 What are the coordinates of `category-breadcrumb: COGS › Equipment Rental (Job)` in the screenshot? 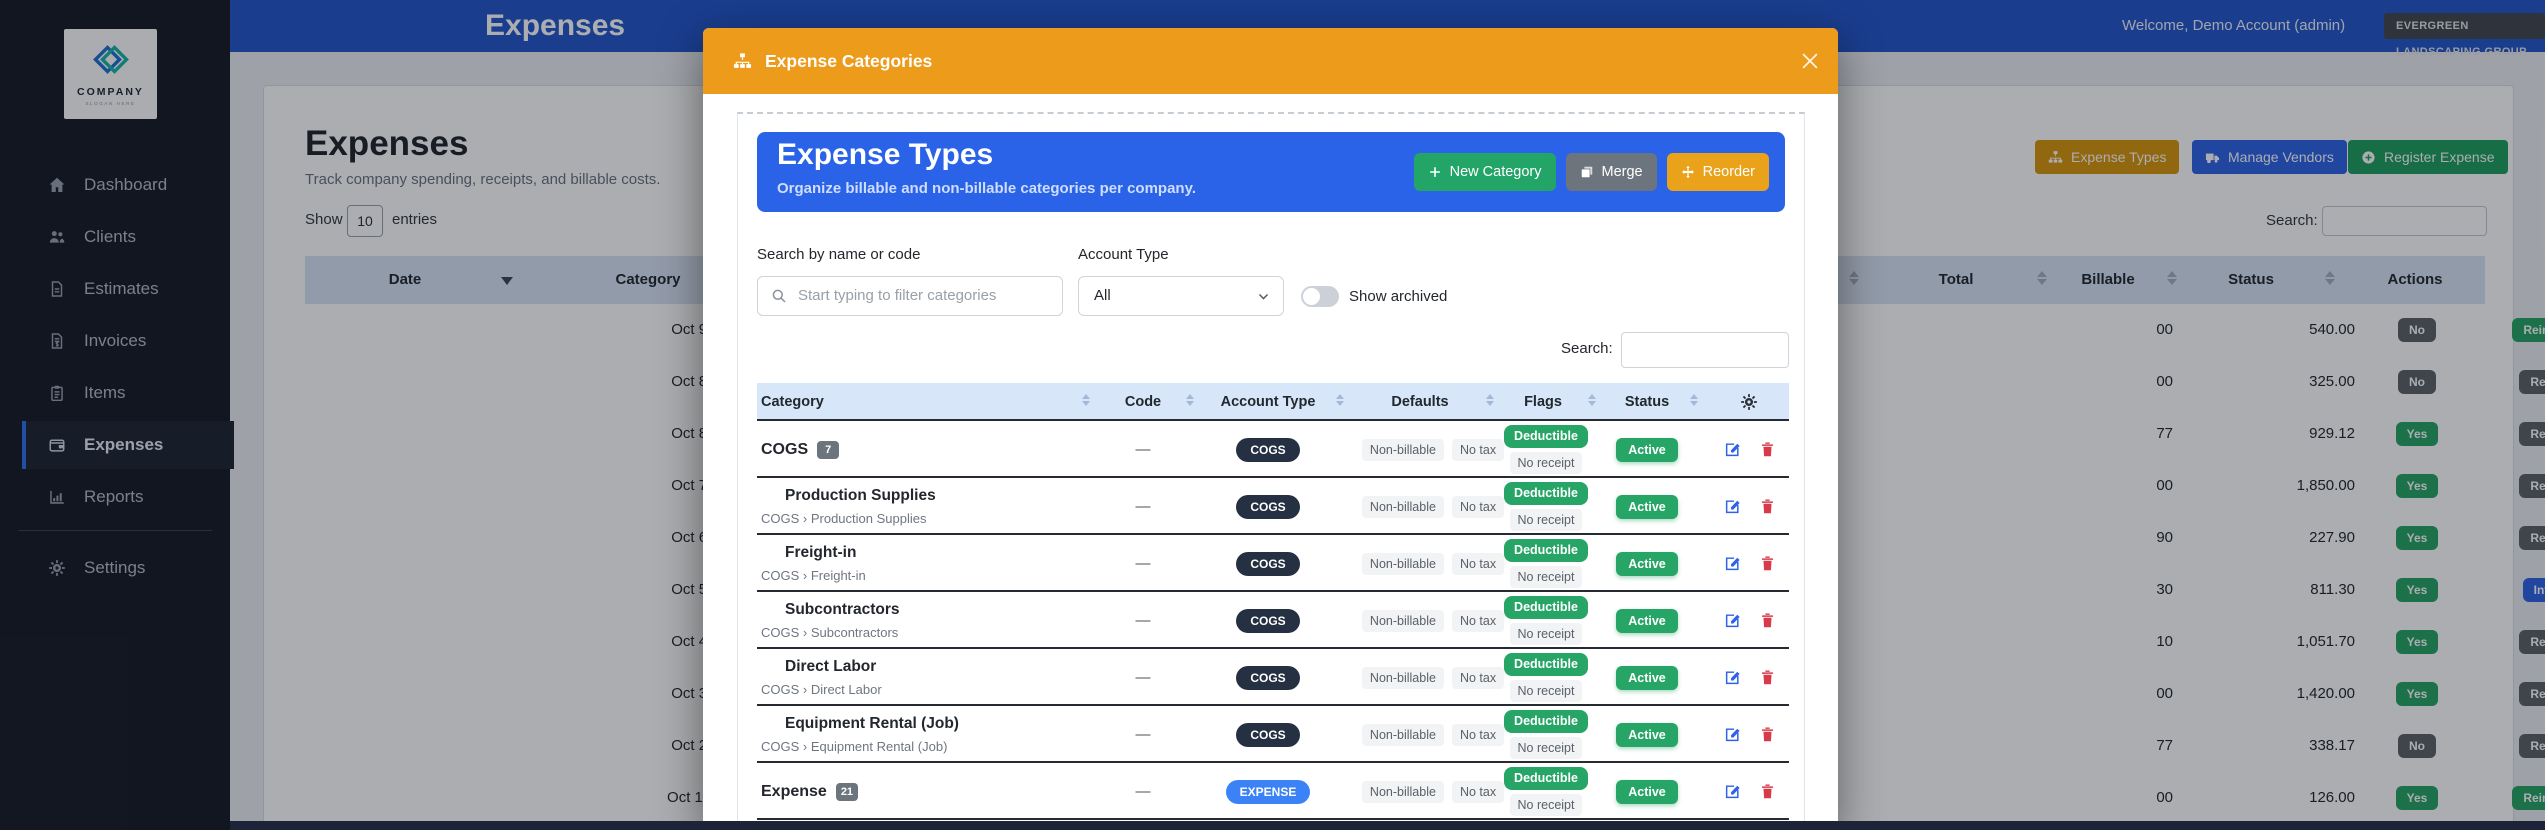 It's located at (854, 746).